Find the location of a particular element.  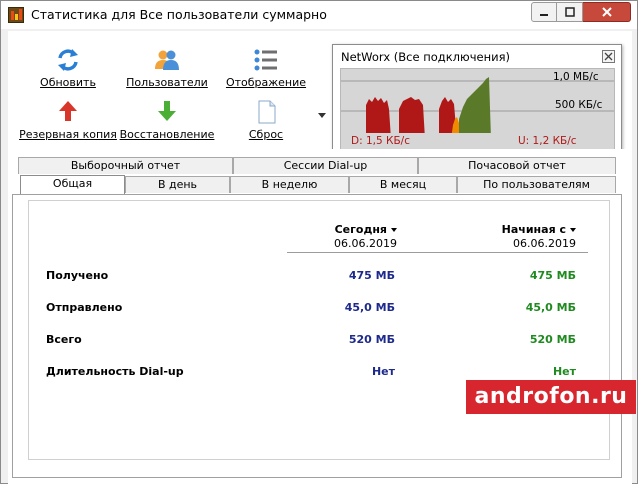

row-sent-since: 45,0 МБ is located at coordinates (550, 307).